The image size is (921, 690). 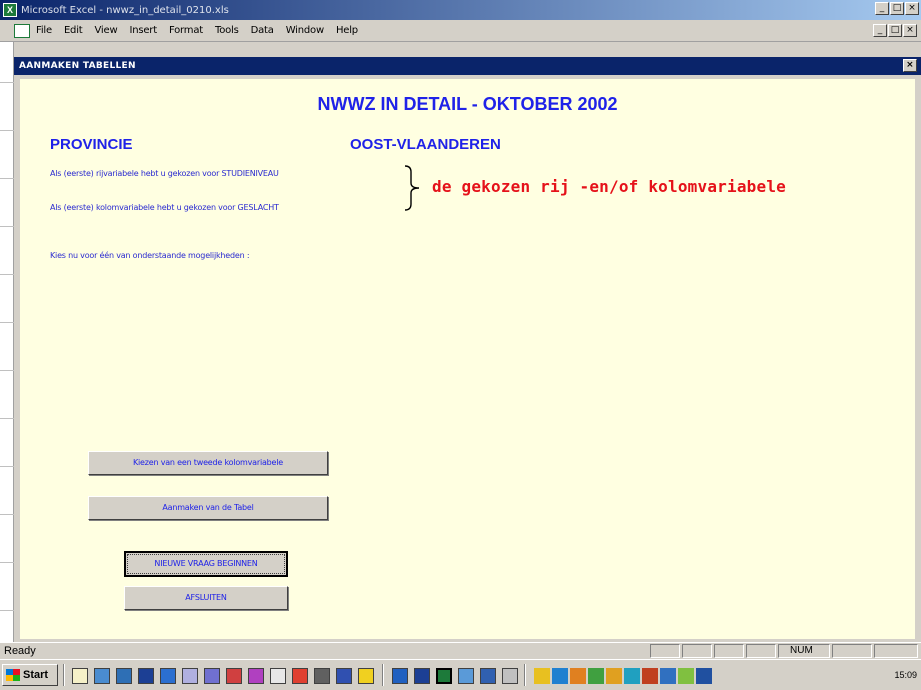 What do you see at coordinates (801, 650) in the screenshot?
I see `num-lock-indicator: NUM` at bounding box center [801, 650].